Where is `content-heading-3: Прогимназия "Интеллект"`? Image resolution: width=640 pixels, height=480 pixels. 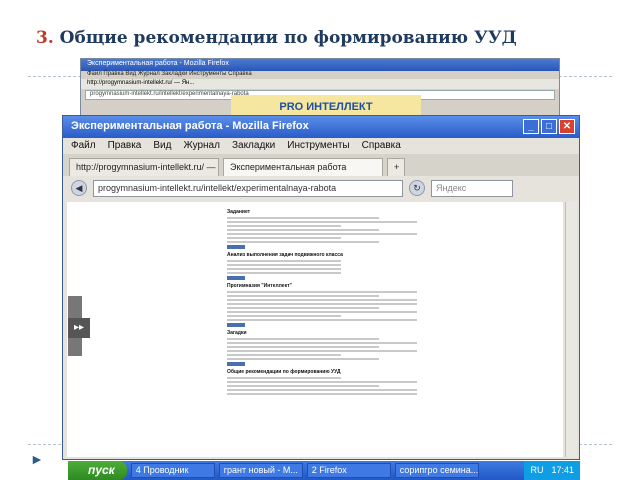
content-heading-3: Прогимназия "Интеллект" is located at coordinates (259, 286).